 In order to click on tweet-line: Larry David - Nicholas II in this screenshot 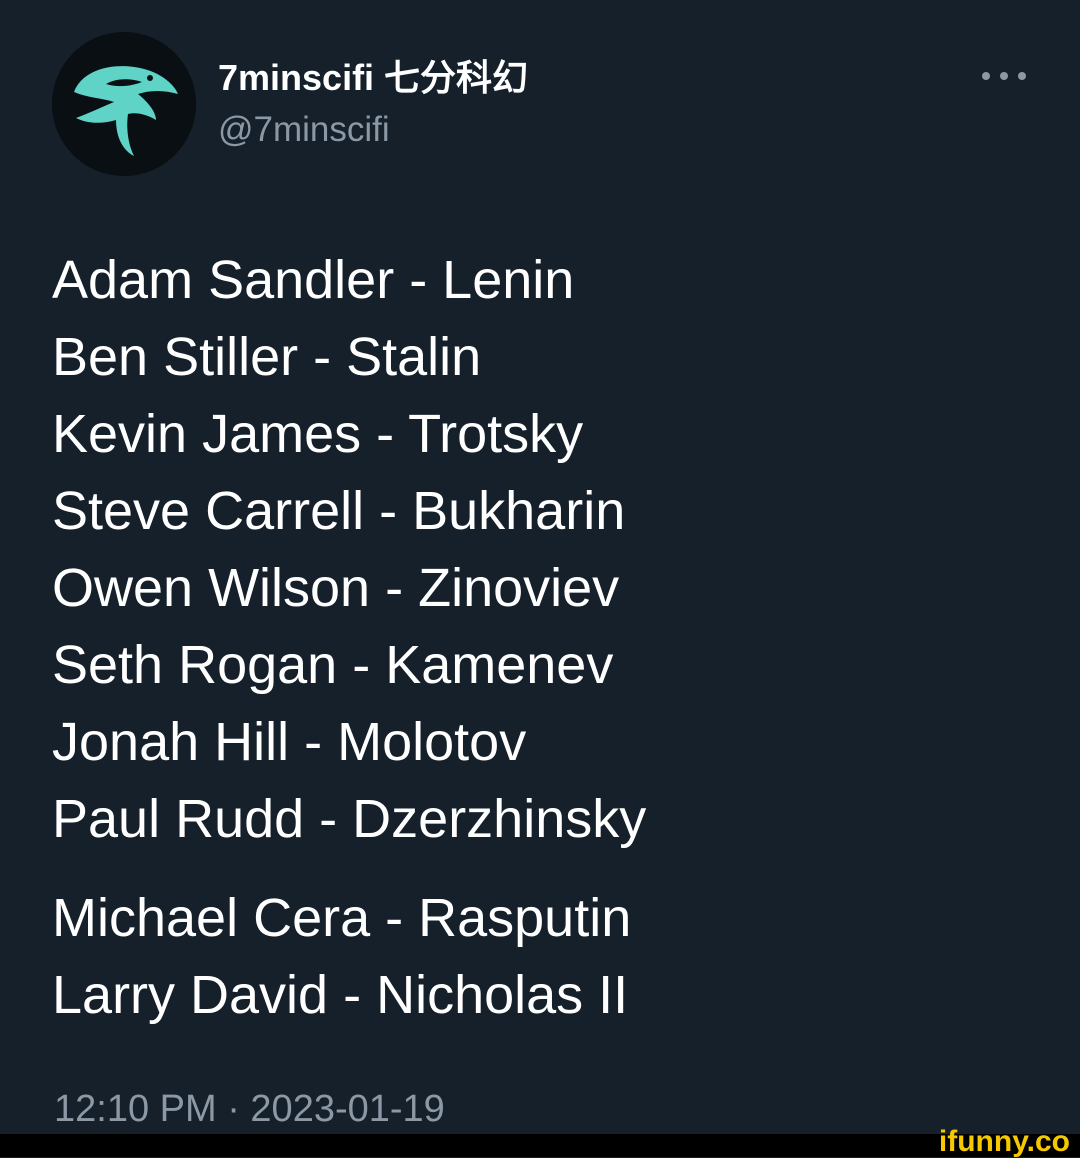, I will do `click(340, 995)`.